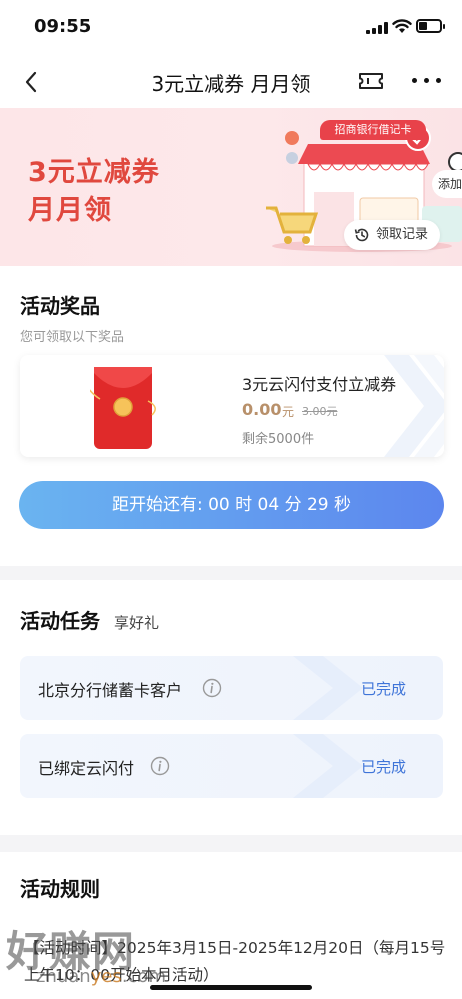 This screenshot has width=462, height=999. I want to click on home-indicator, so click(231, 987).